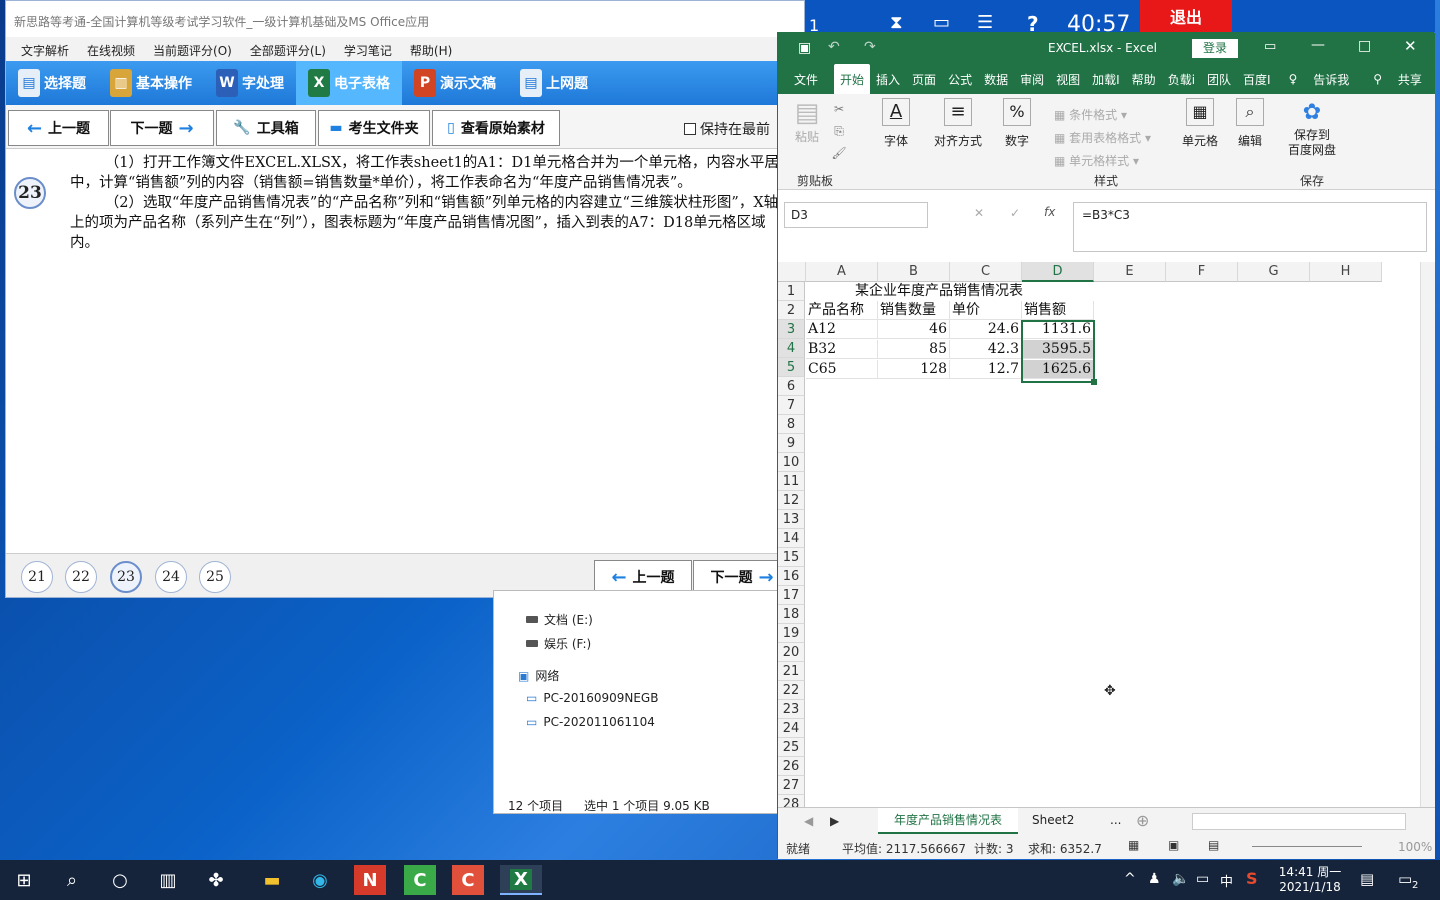 The width and height of the screenshot is (1440, 900). Describe the element at coordinates (791, 348) in the screenshot. I see `row-header-4: 4` at that location.